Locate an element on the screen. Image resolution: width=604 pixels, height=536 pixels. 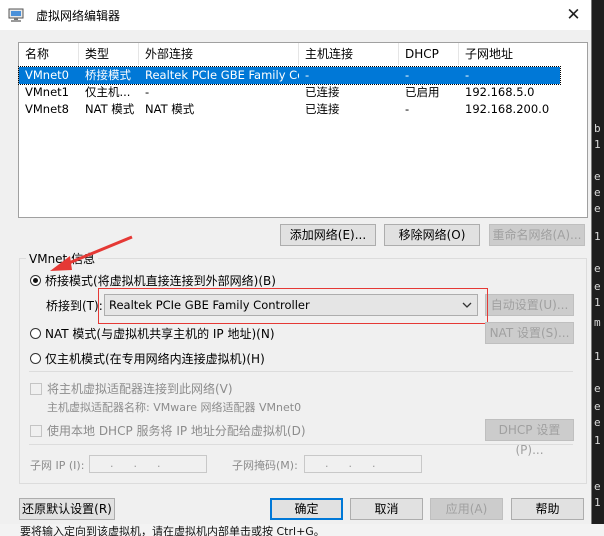
nat-mode-radio: NAT 模式(与虚拟机共享主机的 IP 地址)(N) is located at coordinates (152, 333).